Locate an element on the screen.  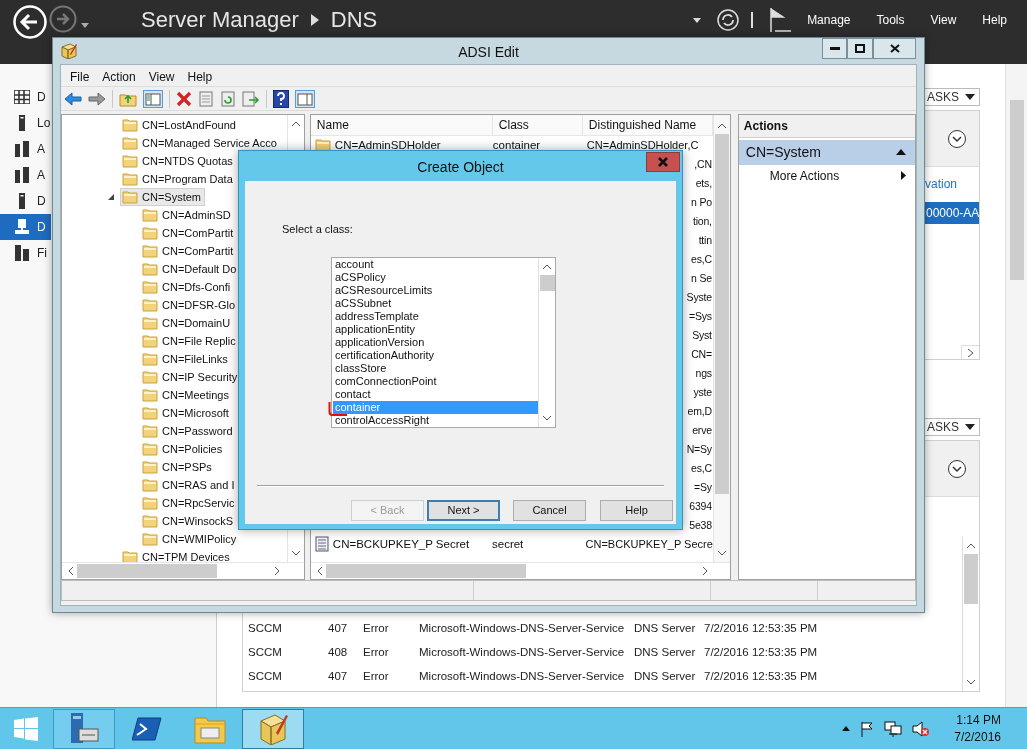
delete-icon is located at coordinates (184, 98).